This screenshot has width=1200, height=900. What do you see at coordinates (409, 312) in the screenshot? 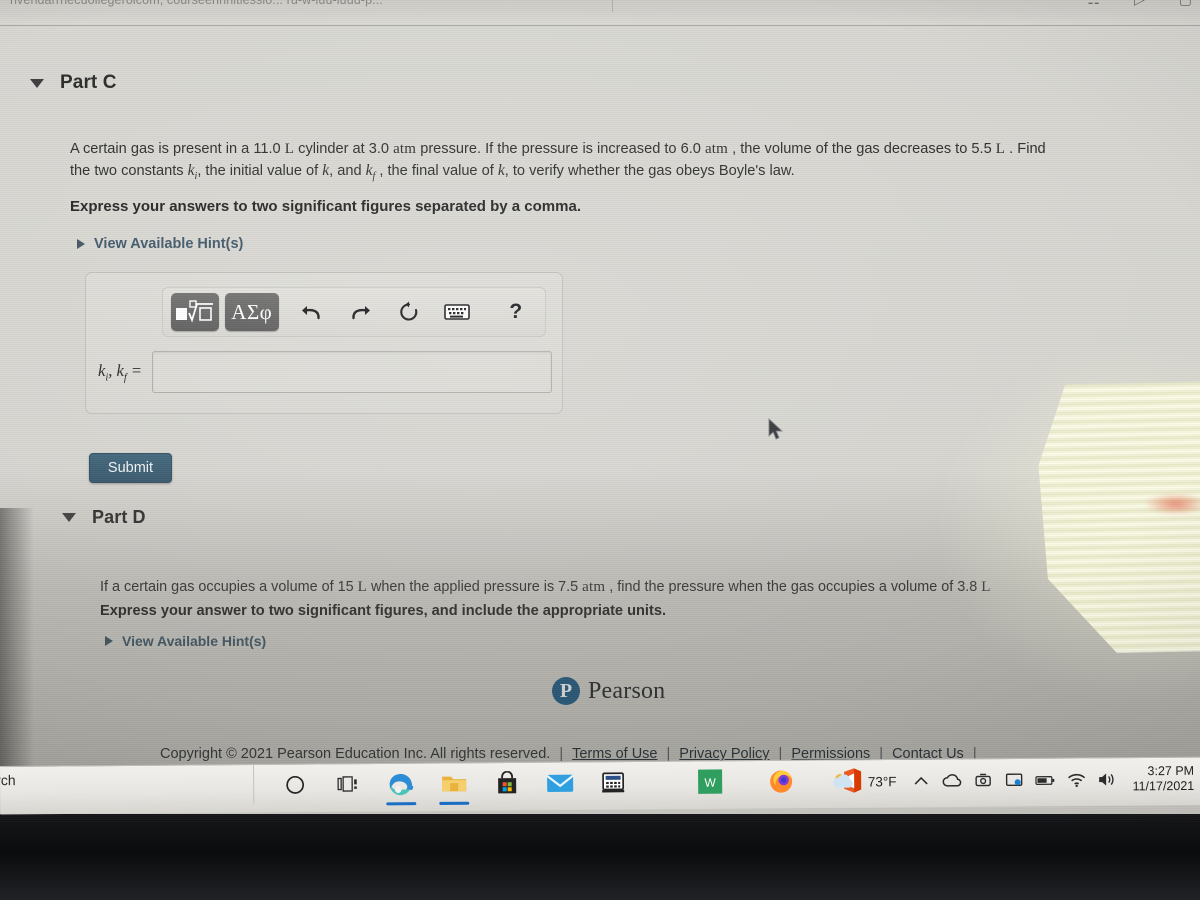
I see `reset-icon` at bounding box center [409, 312].